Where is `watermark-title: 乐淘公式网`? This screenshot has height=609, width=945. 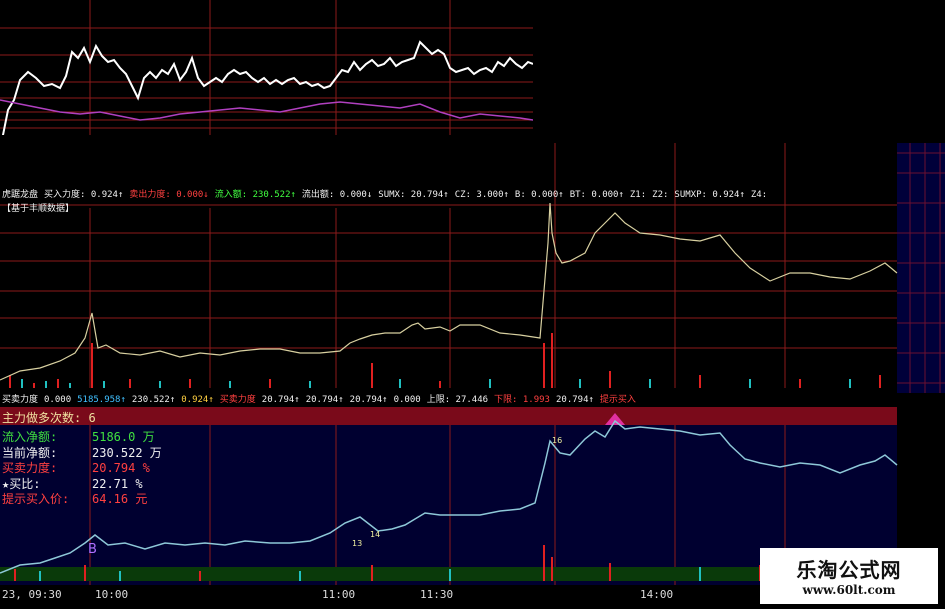 watermark-title: 乐淘公式网 is located at coordinates (849, 570).